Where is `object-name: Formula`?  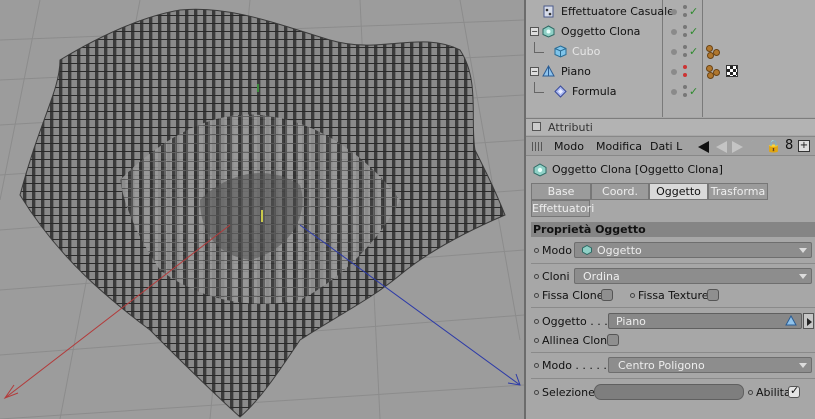 object-name: Formula is located at coordinates (594, 91).